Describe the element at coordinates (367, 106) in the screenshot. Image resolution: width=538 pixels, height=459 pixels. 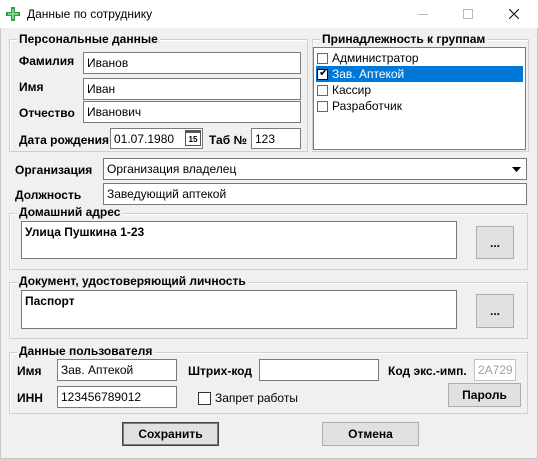
I see `group-item-label: Разработчик` at that location.